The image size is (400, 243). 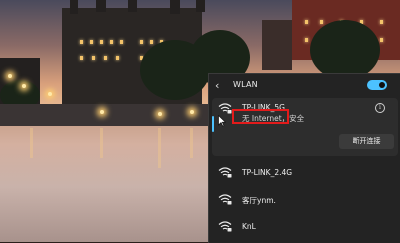 What do you see at coordinates (305, 226) in the screenshot?
I see `network-item: KnL` at bounding box center [305, 226].